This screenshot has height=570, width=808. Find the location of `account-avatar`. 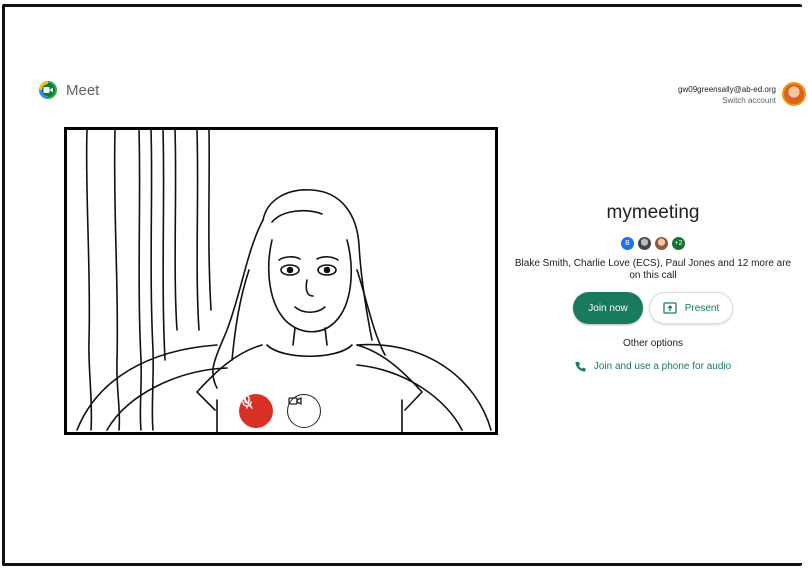

account-avatar is located at coordinates (794, 94).